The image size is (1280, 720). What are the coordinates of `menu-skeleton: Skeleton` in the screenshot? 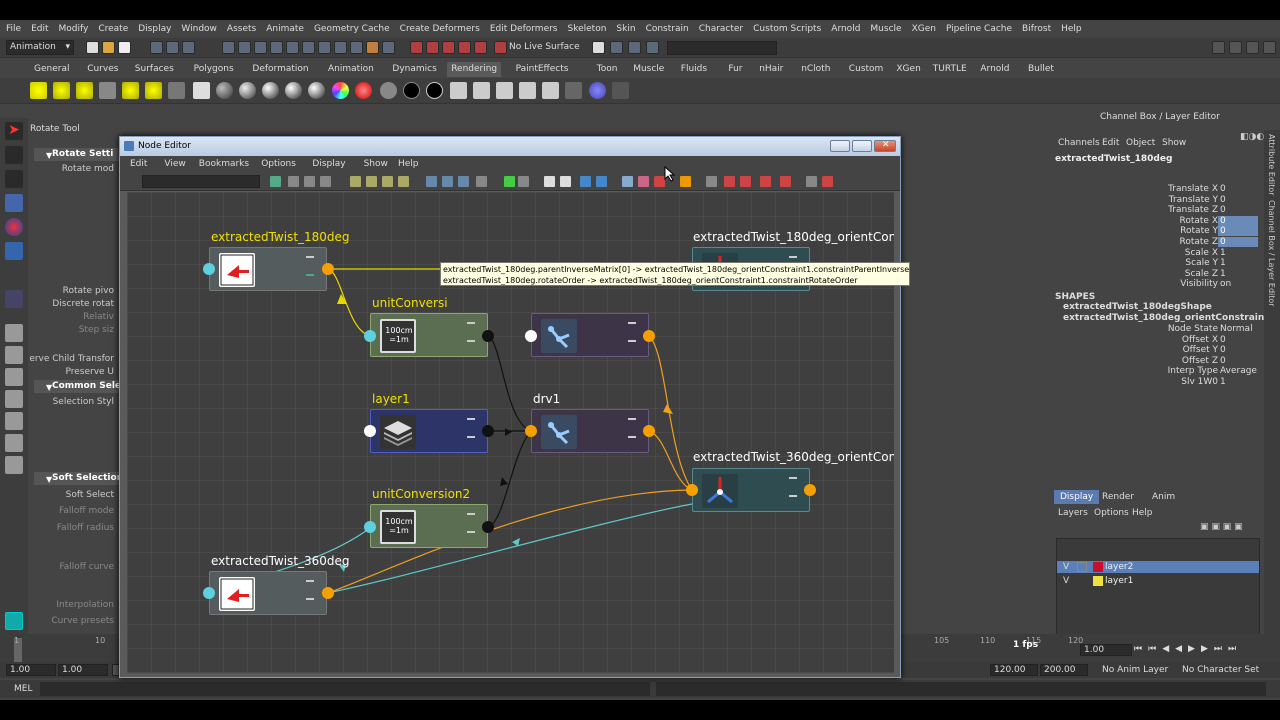 It's located at (587, 29).